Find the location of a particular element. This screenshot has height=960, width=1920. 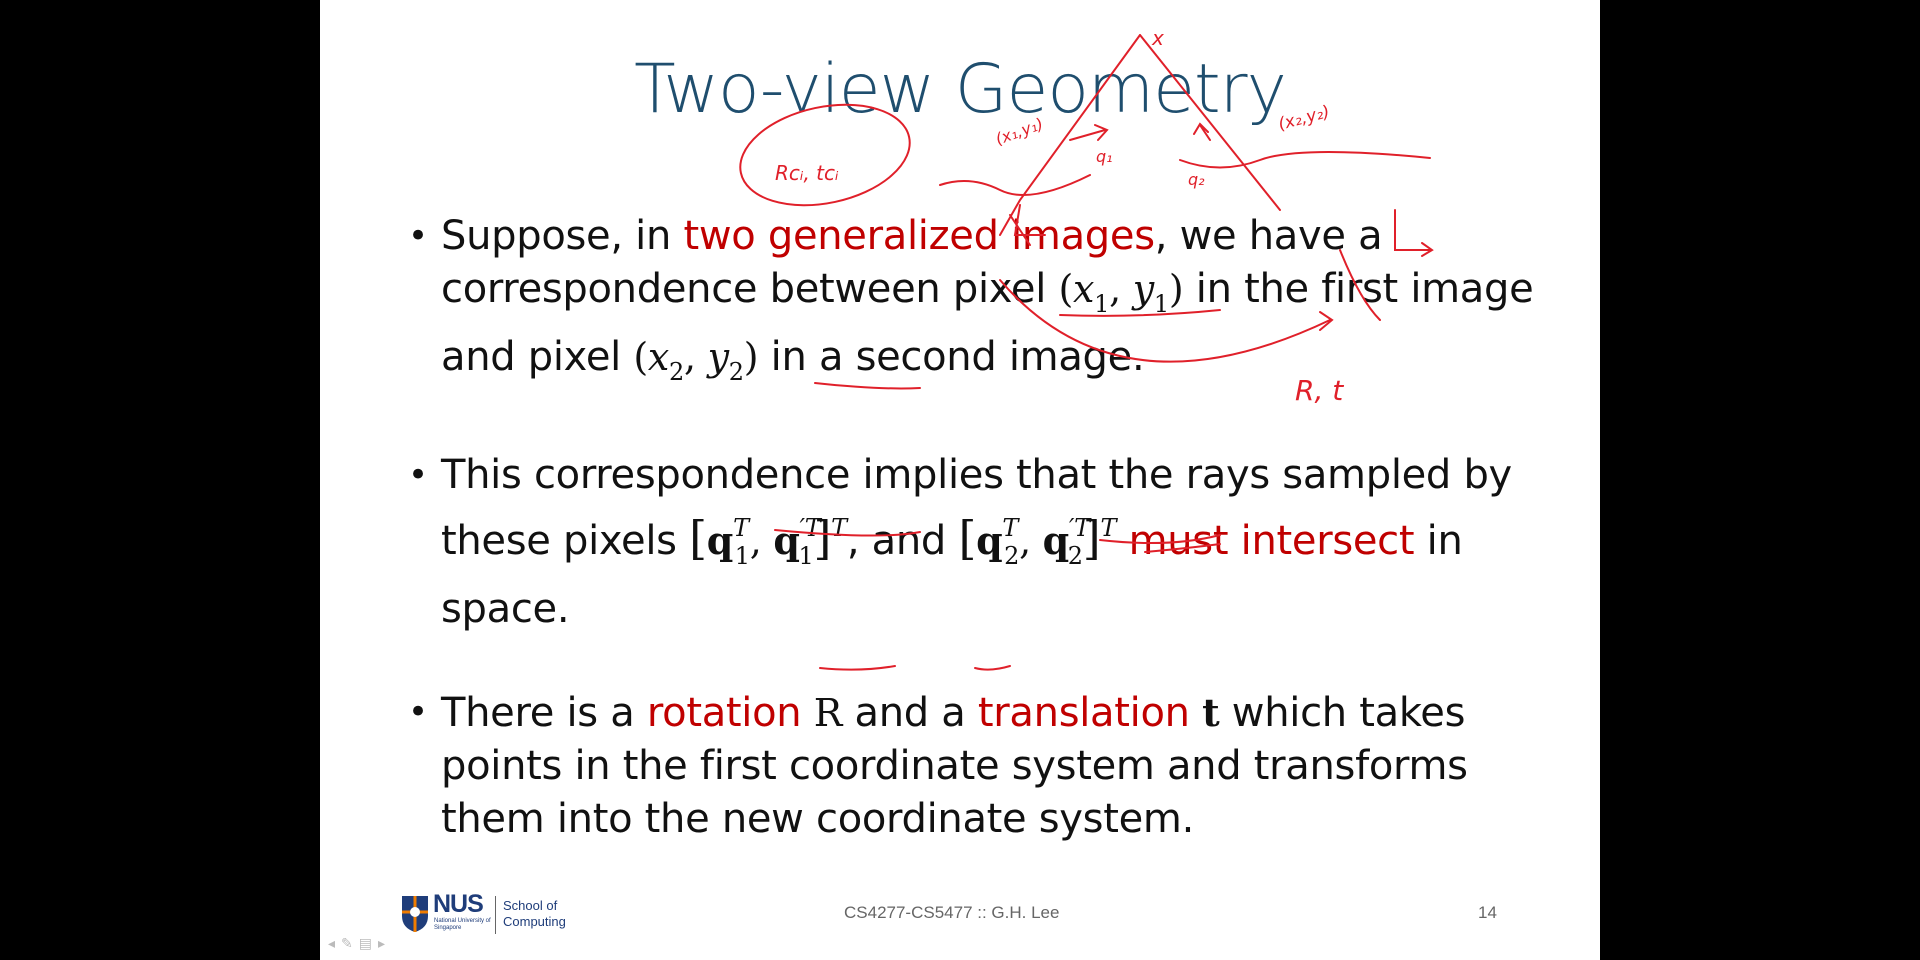

pixel-x2-y2: (x2, y2) is located at coordinates (696, 360).